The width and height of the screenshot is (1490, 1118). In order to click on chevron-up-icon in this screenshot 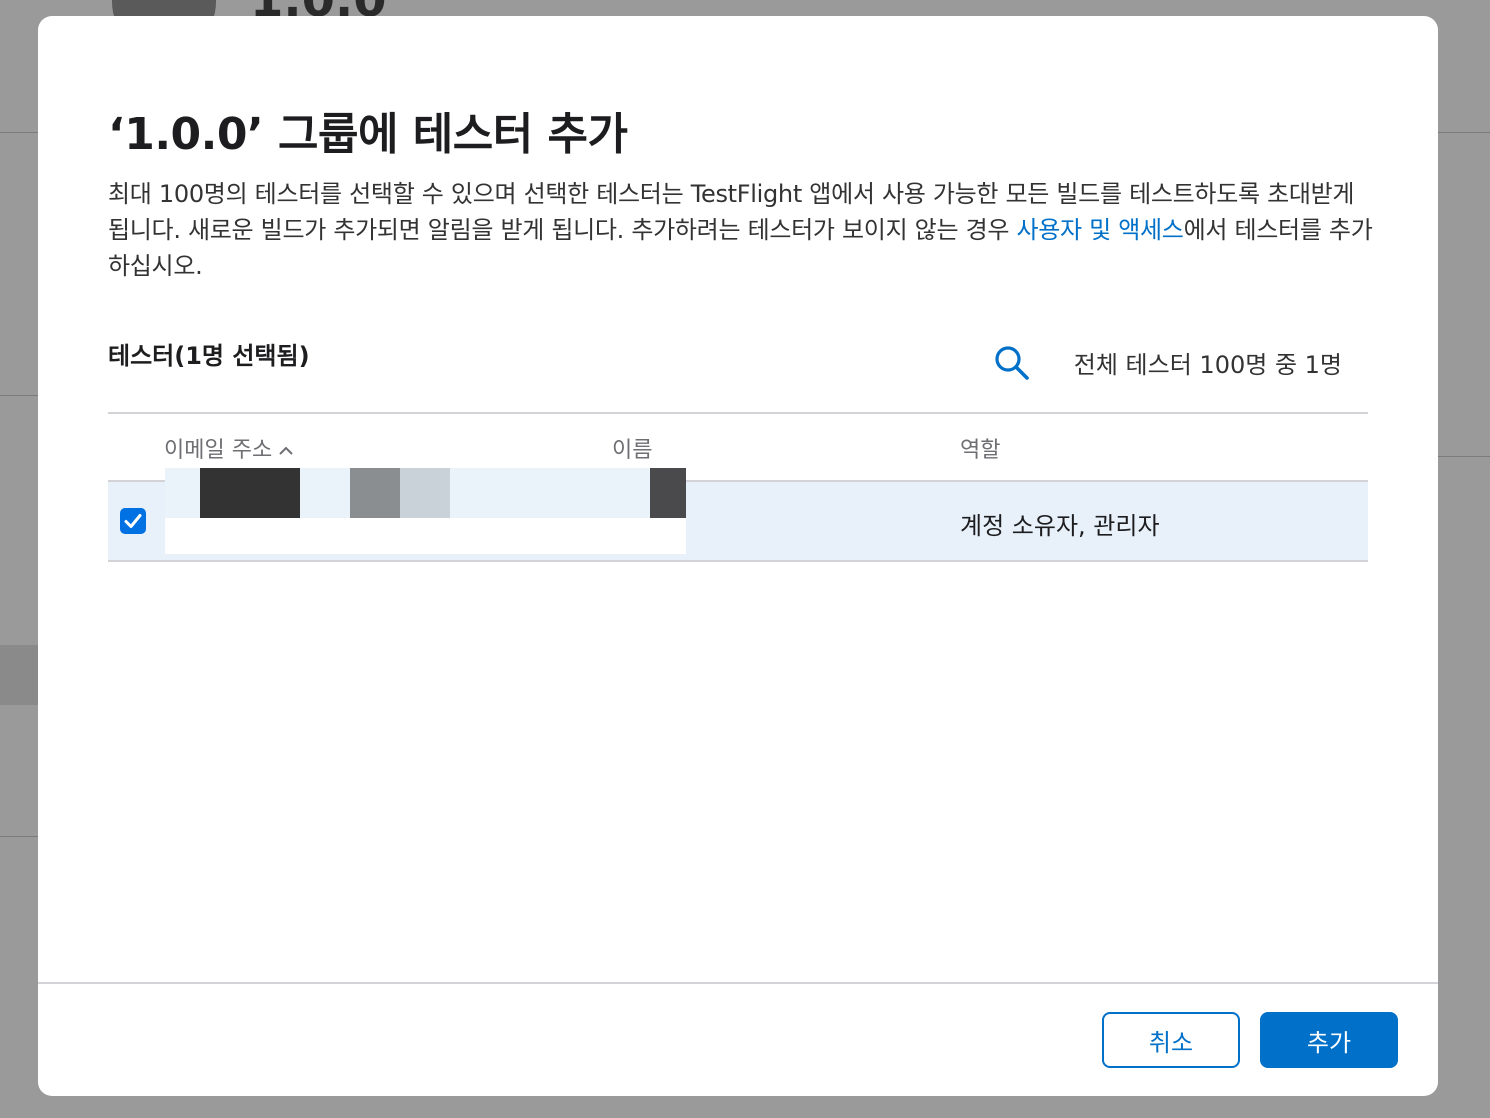, I will do `click(286, 449)`.